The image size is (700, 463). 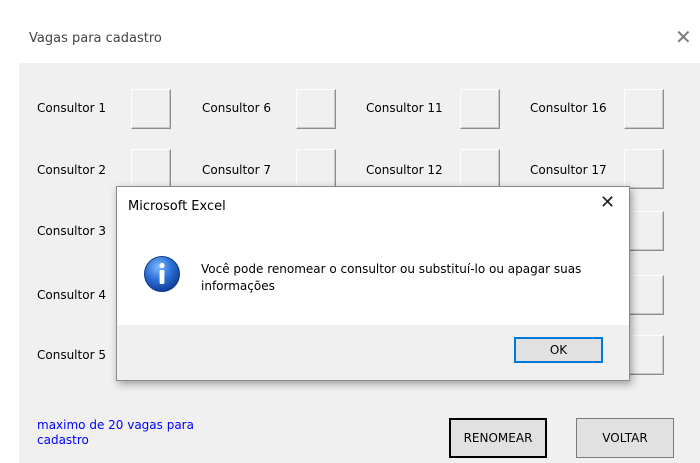 I want to click on form-close-icon: ✕, so click(x=683, y=37).